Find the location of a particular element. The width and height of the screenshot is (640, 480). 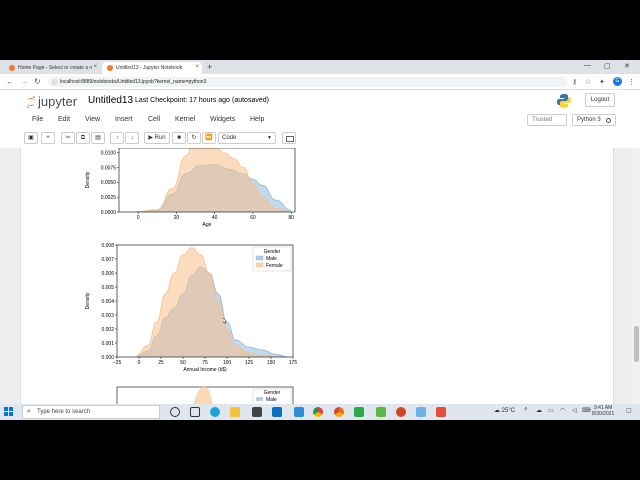

menu-edit: Edit is located at coordinates (64, 119).